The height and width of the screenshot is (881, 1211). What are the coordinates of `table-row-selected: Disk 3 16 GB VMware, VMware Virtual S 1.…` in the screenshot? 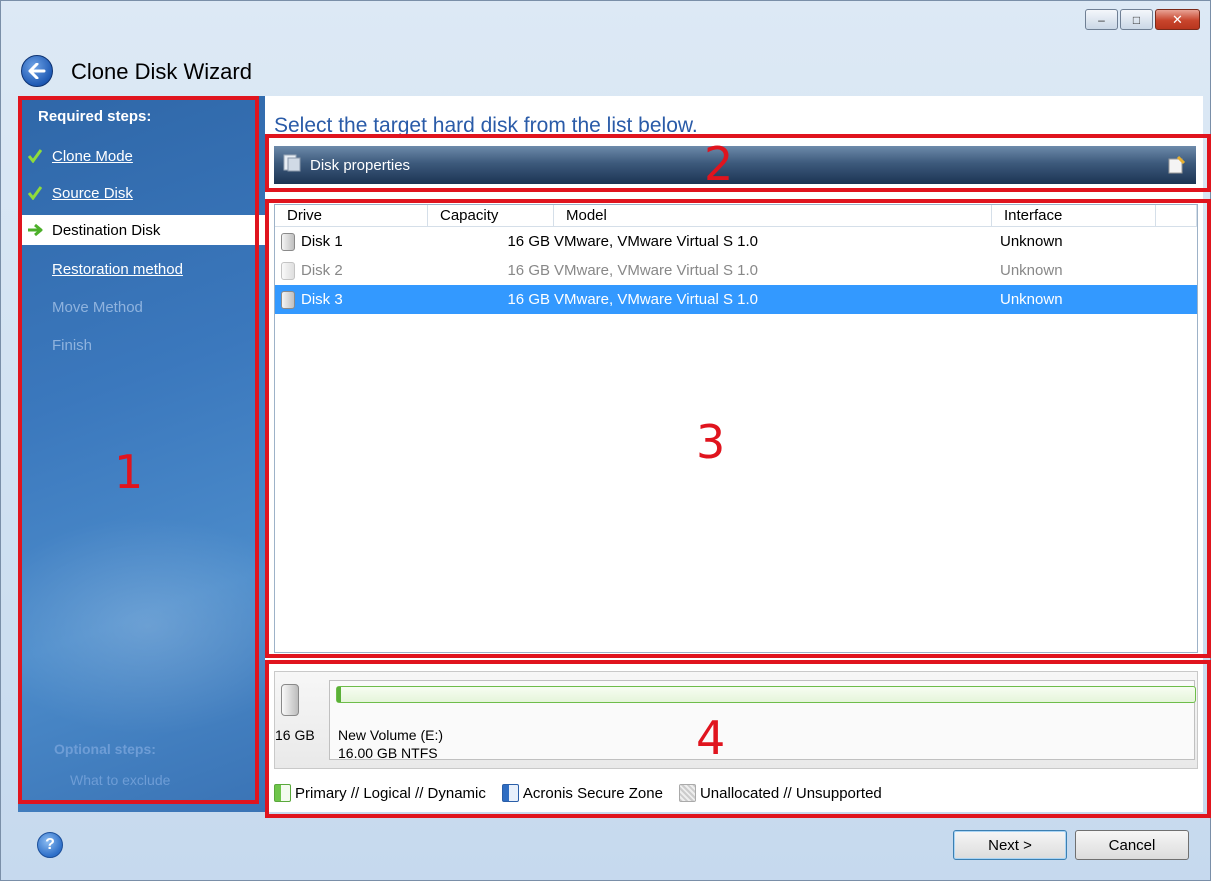 It's located at (736, 299).